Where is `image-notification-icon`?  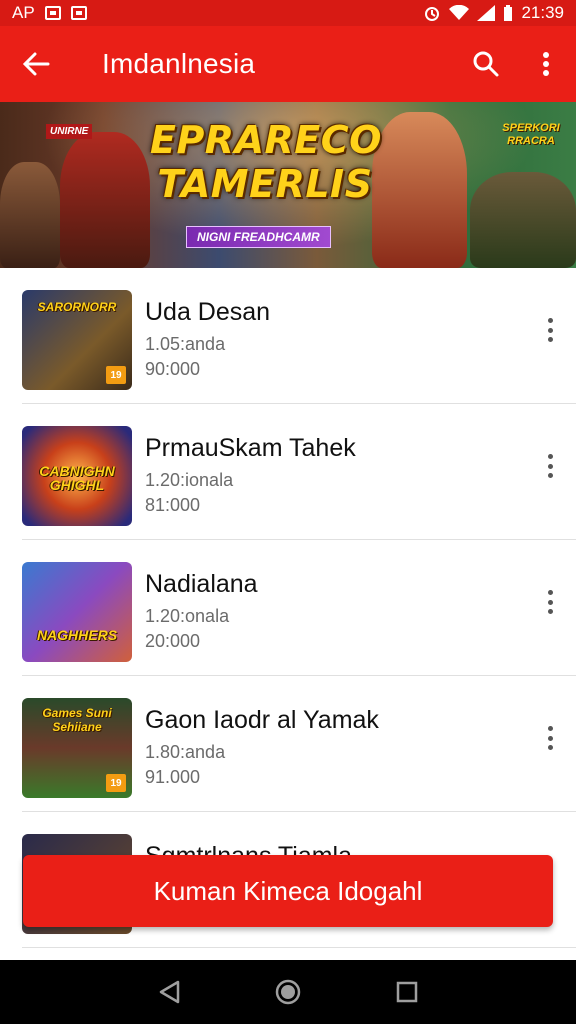
image-notification-icon is located at coordinates (52, 13).